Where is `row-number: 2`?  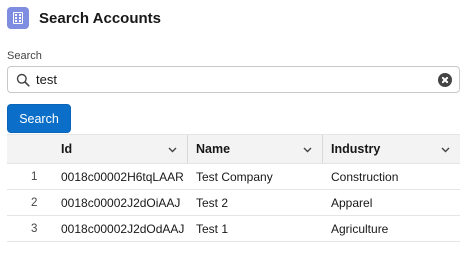
row-number: 2 is located at coordinates (34, 202).